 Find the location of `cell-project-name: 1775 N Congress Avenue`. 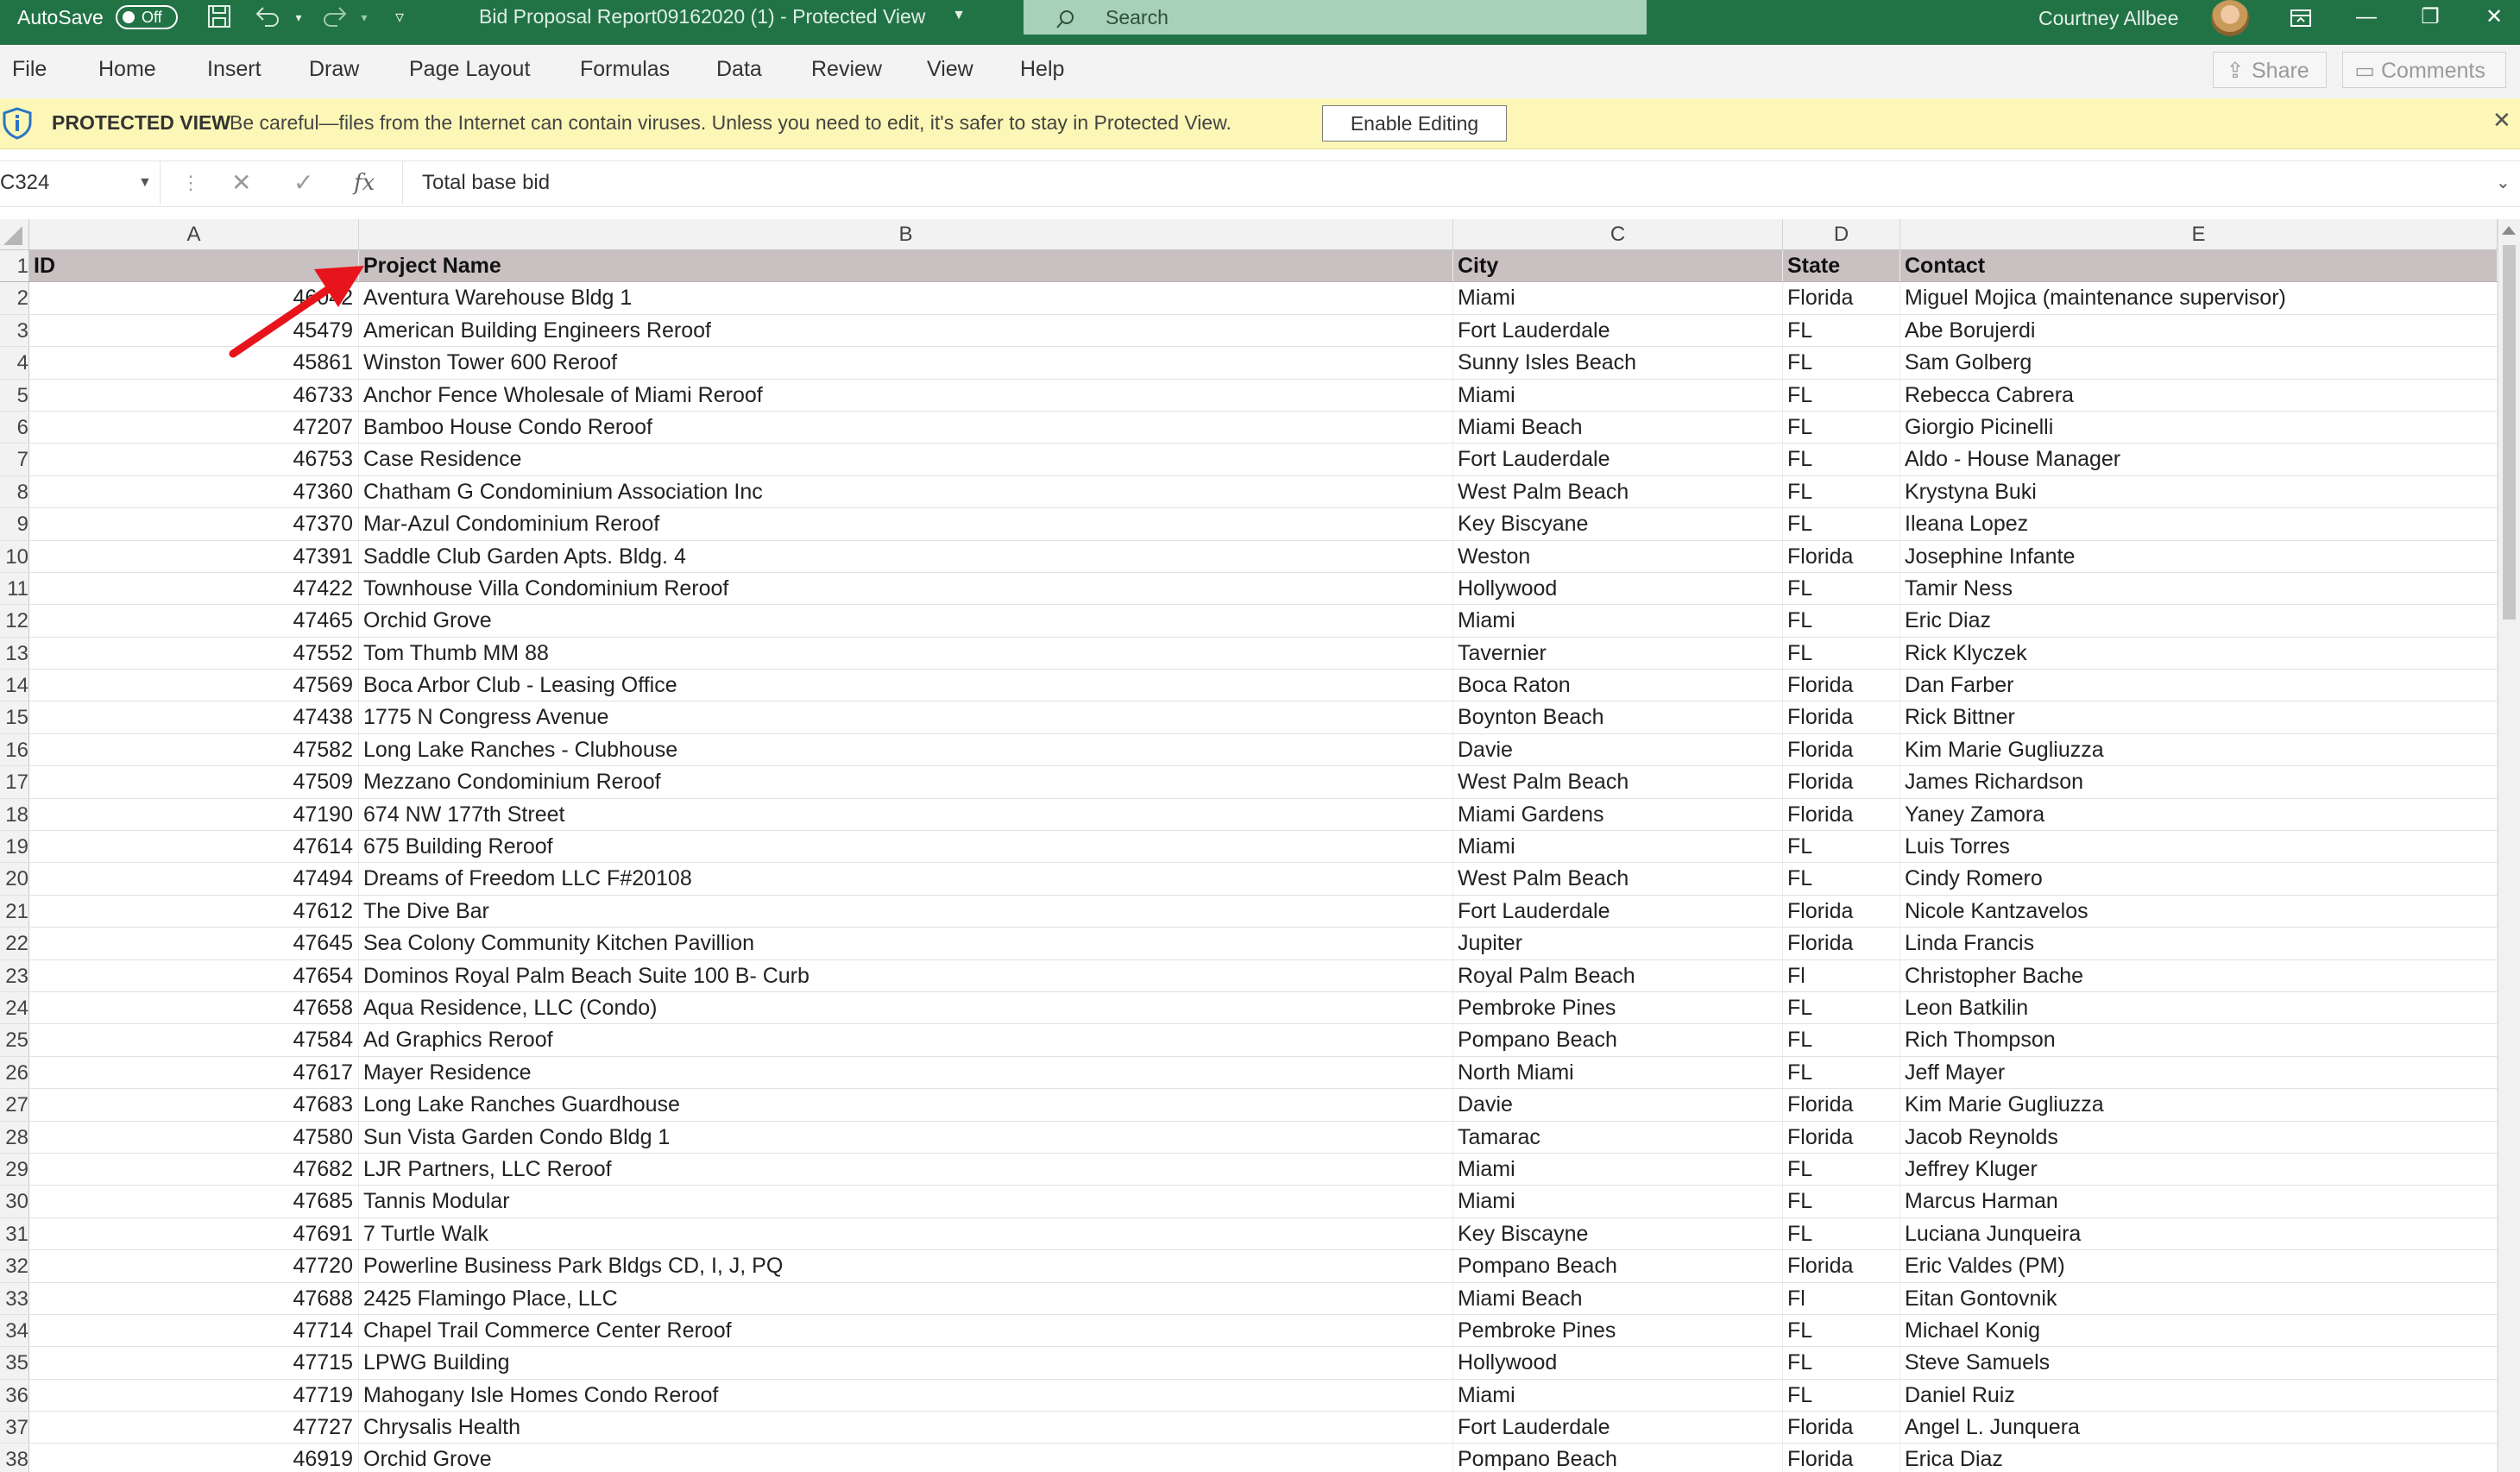

cell-project-name: 1775 N Congress Avenue is located at coordinates (906, 717).